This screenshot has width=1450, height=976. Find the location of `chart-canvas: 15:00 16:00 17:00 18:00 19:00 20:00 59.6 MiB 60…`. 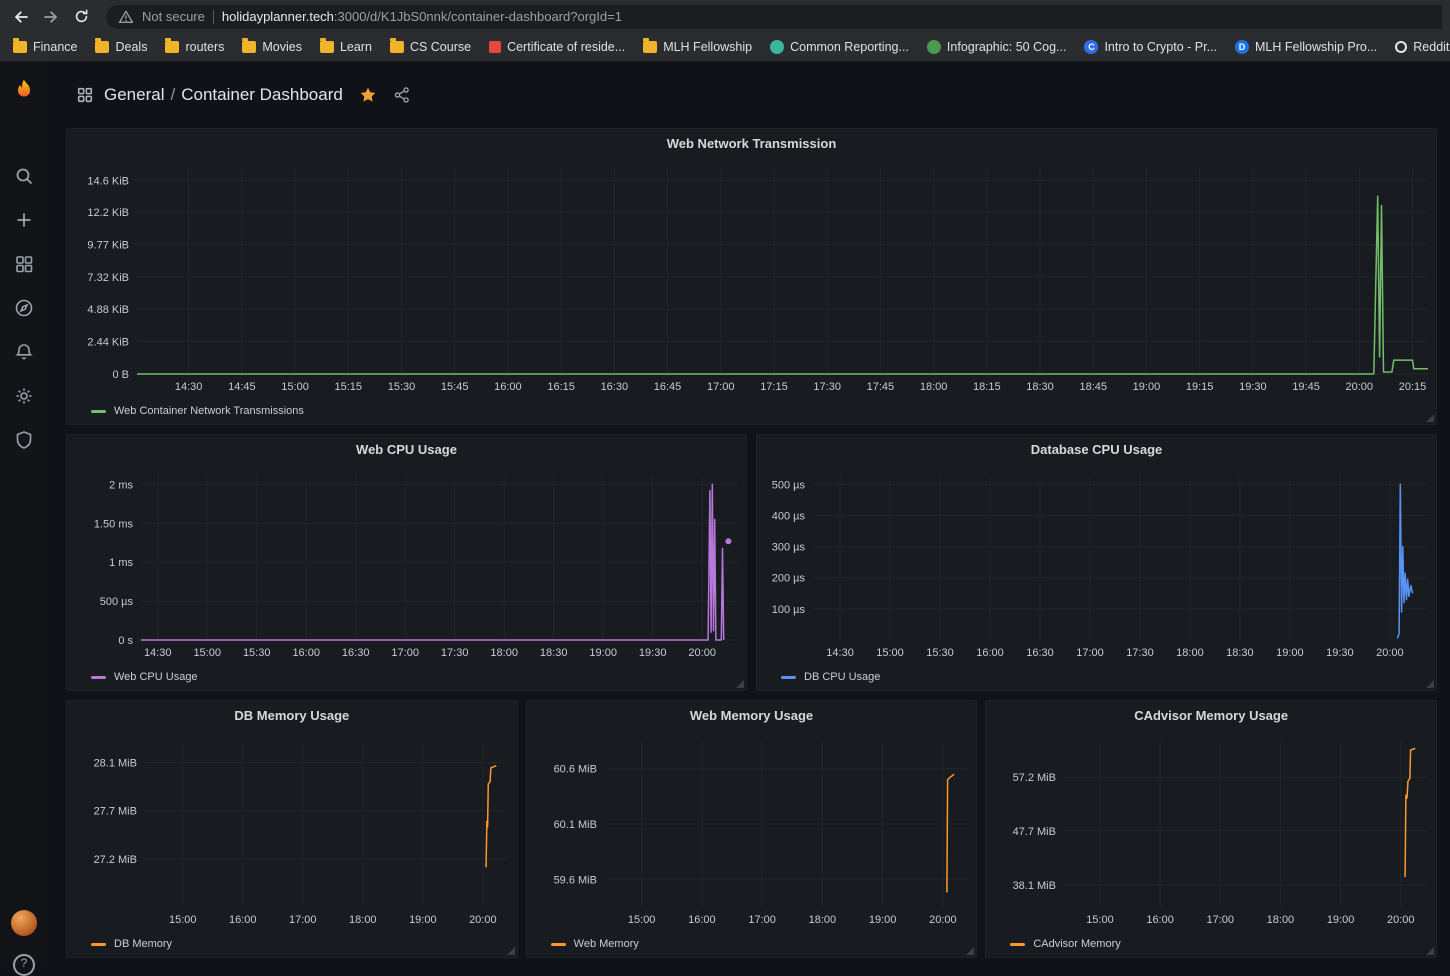

chart-canvas: 15:00 16:00 17:00 18:00 19:00 20:00 59.6 MiB 60… is located at coordinates (752, 831).